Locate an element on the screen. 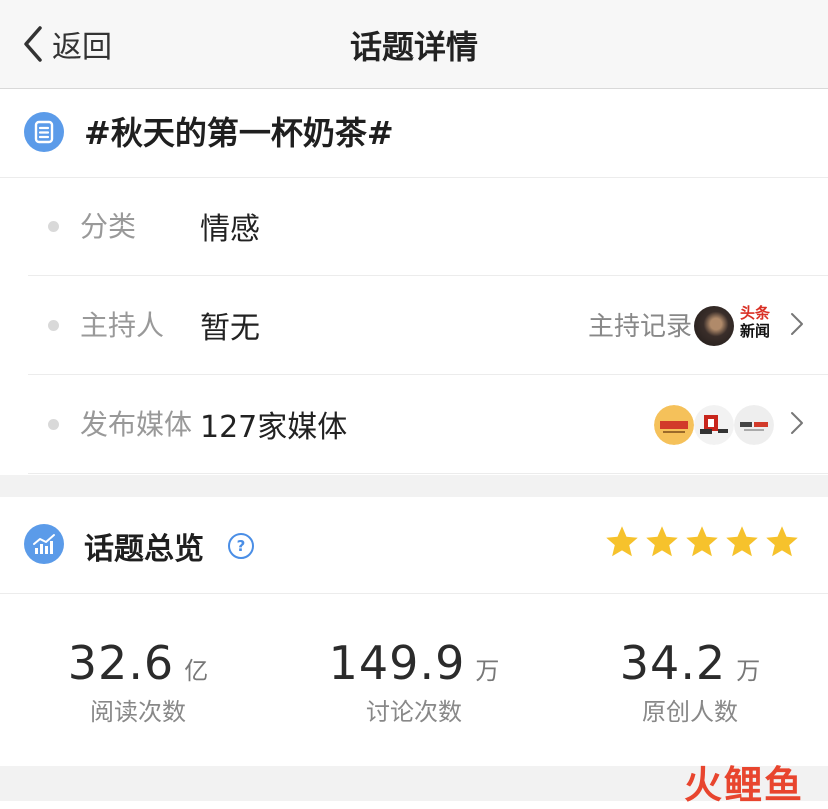  media-value: 127家媒体 is located at coordinates (274, 427).